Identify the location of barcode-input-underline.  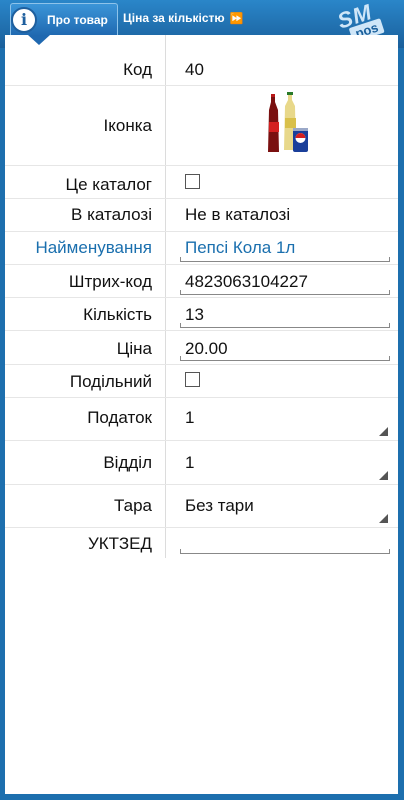
(285, 292).